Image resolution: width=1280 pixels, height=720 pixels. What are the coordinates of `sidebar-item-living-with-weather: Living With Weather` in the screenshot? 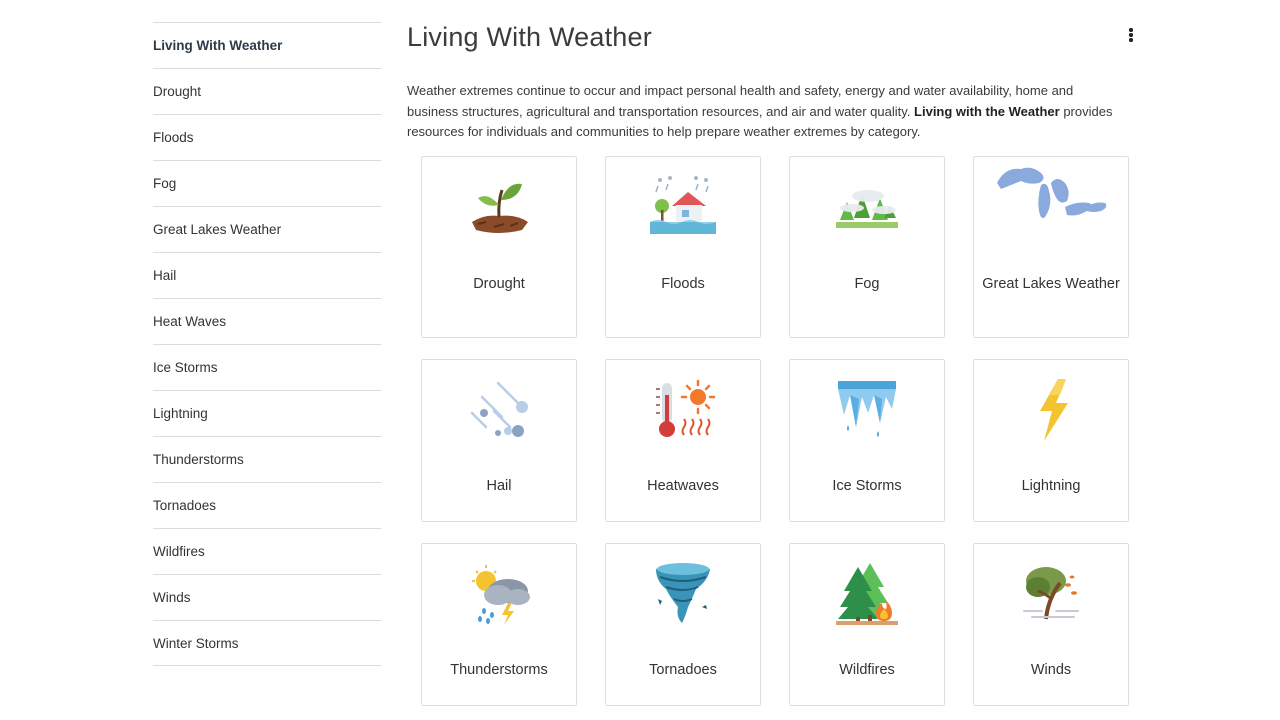 It's located at (267, 45).